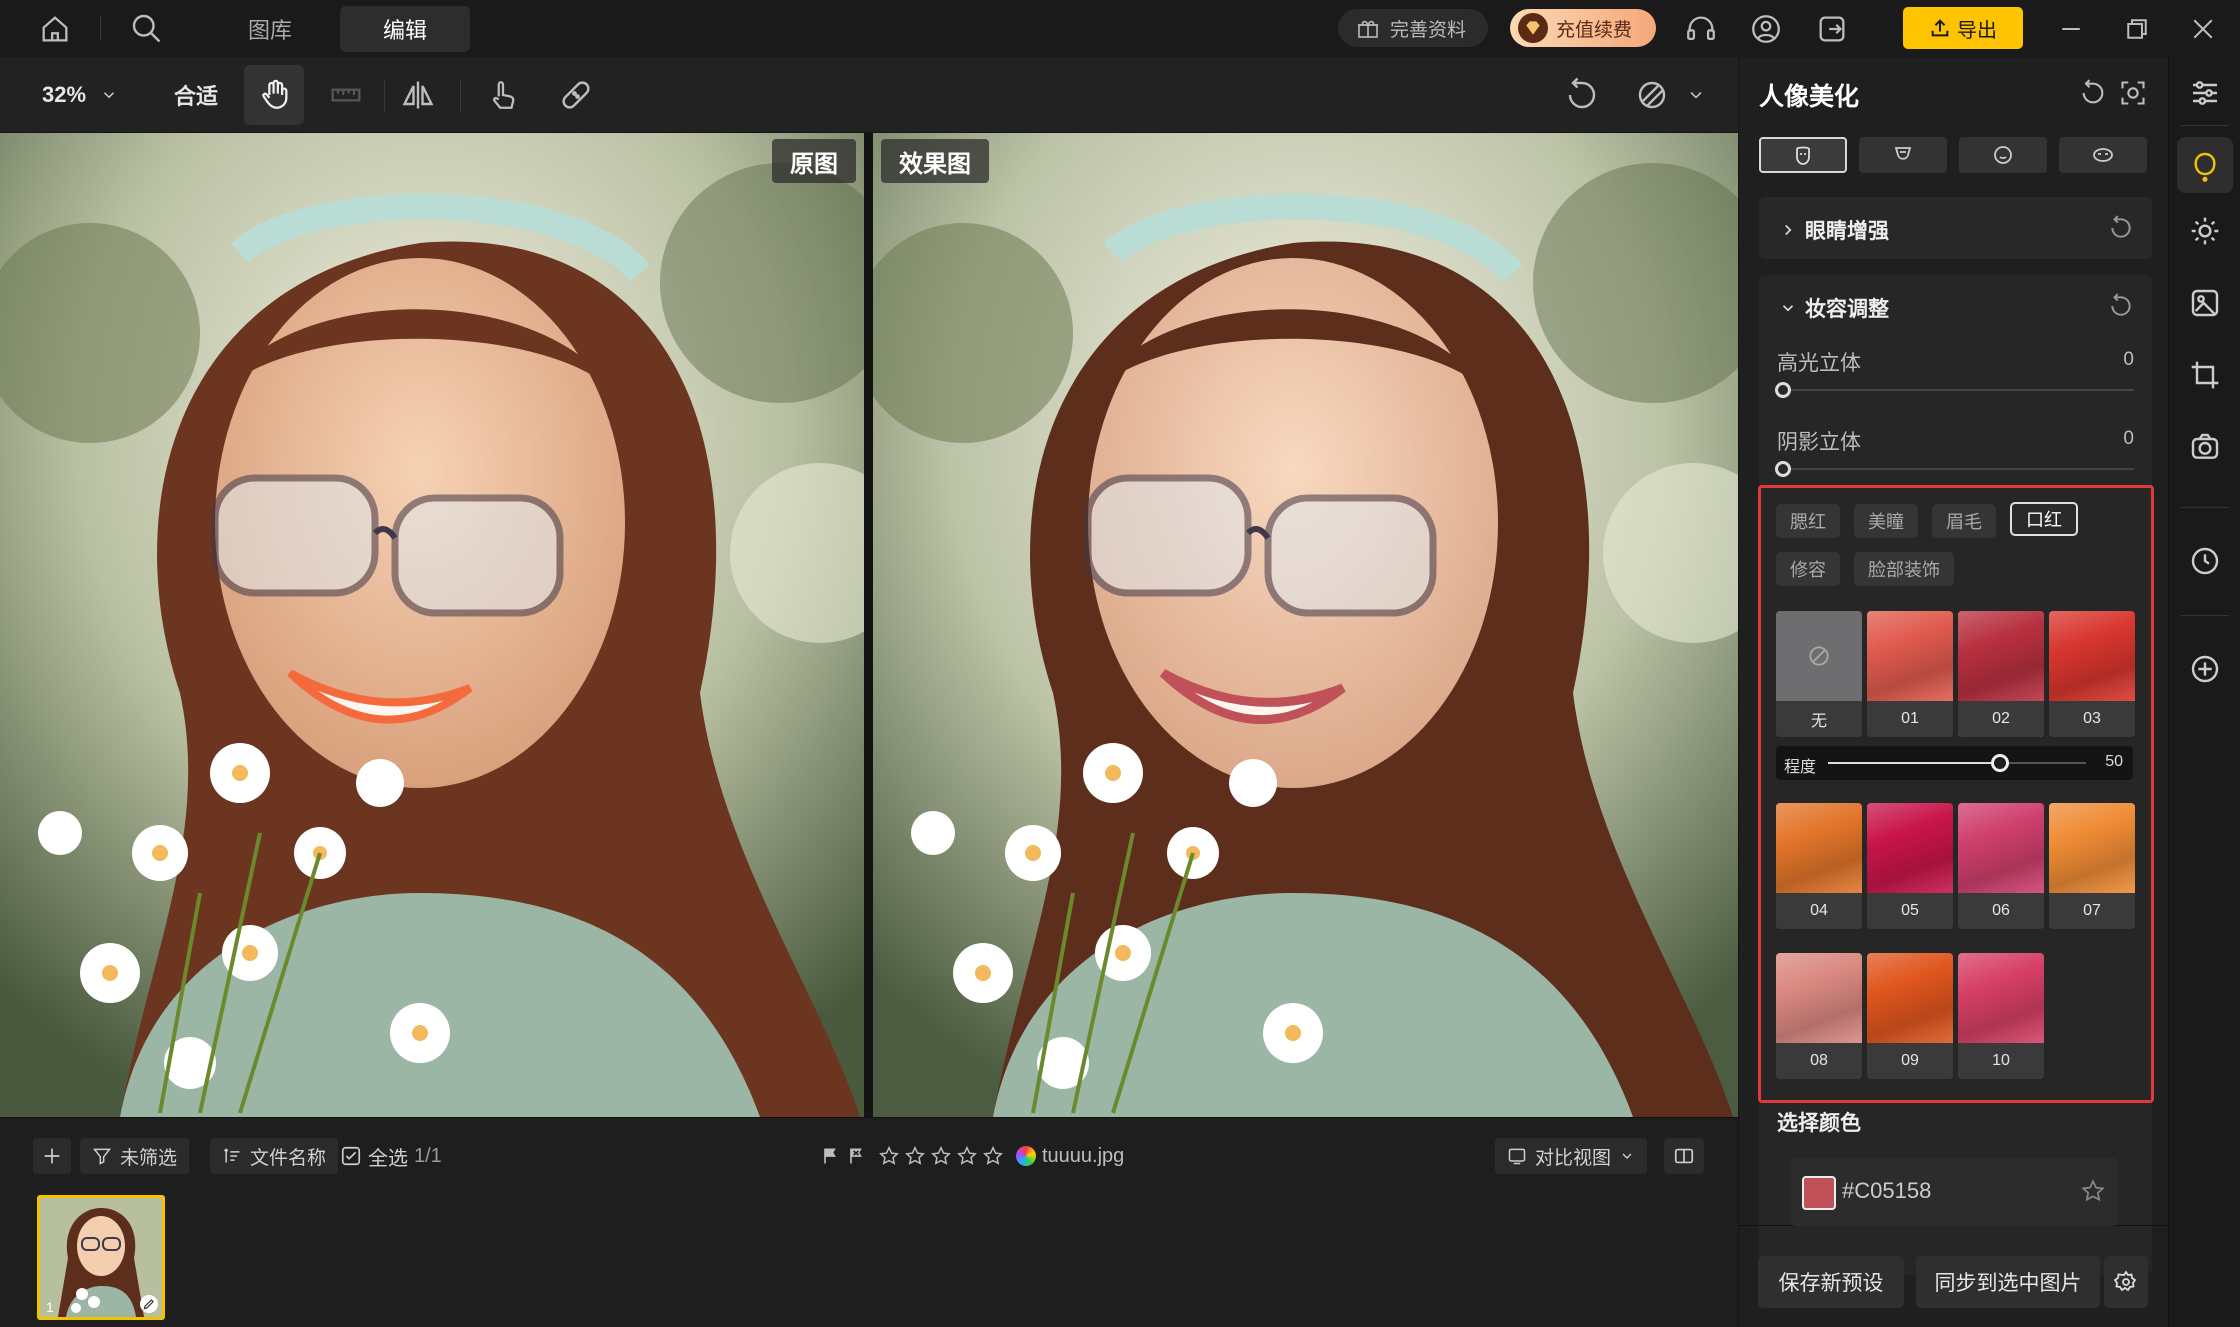 The height and width of the screenshot is (1327, 2240). Describe the element at coordinates (2008, 1282) in the screenshot. I see `sync-selected-button: 同步到选中图片` at that location.